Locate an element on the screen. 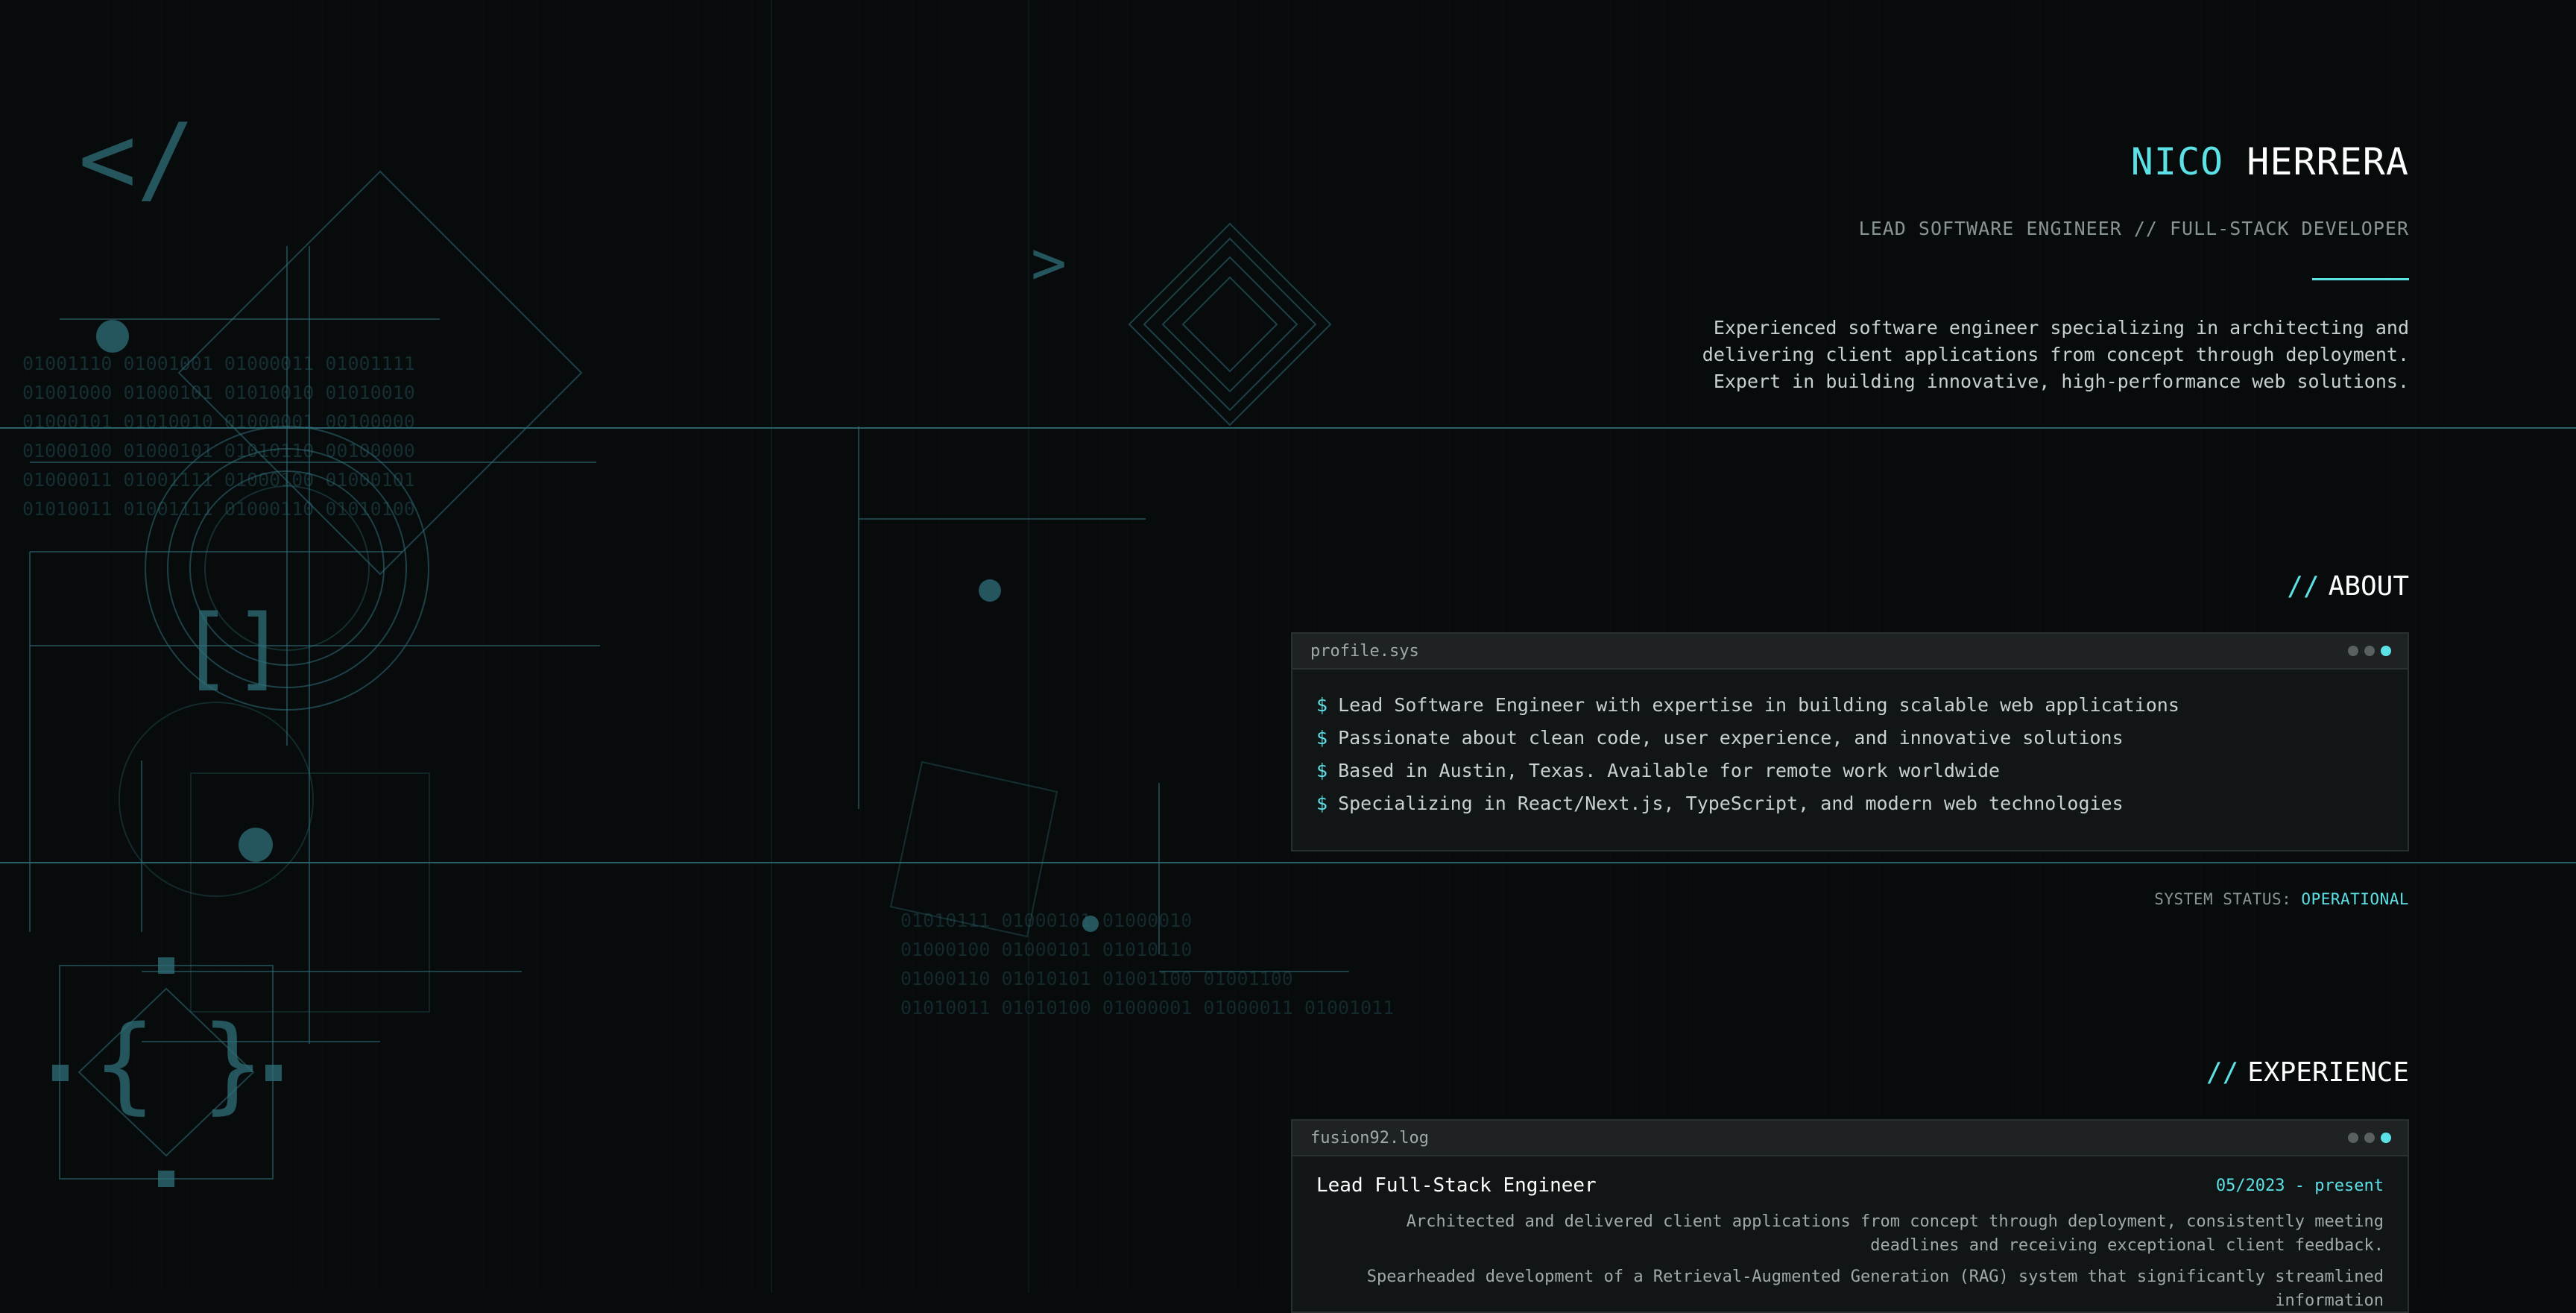 The height and width of the screenshot is (1313, 2576). window-filename: profile.sys is located at coordinates (1364, 651).